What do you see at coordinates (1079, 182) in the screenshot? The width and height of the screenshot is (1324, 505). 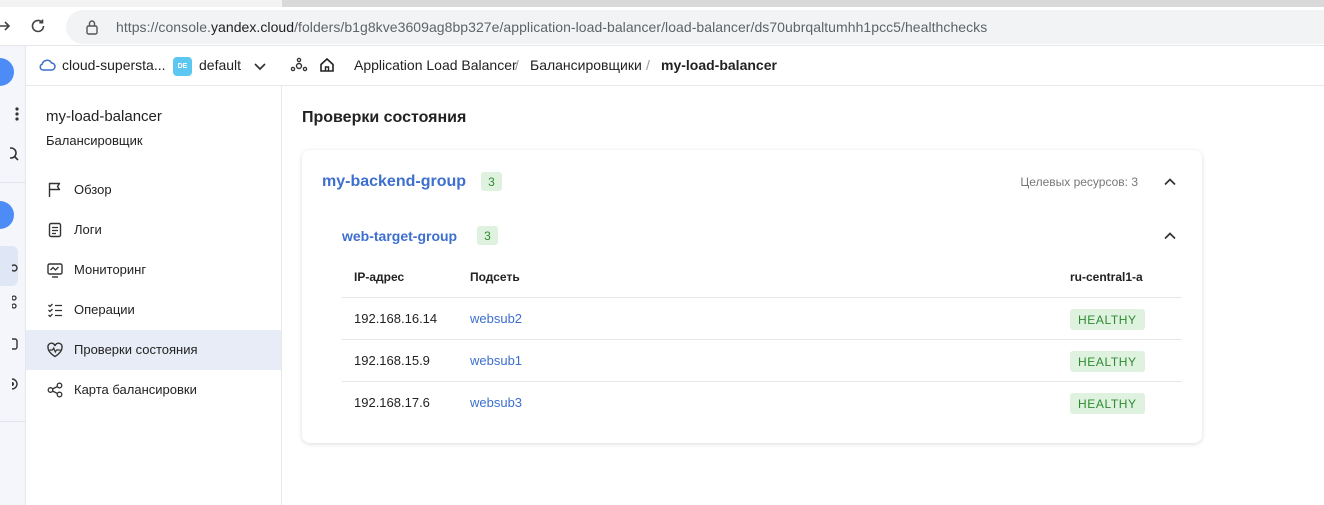 I see `targets-count: Целевых ресурсов: 3` at bounding box center [1079, 182].